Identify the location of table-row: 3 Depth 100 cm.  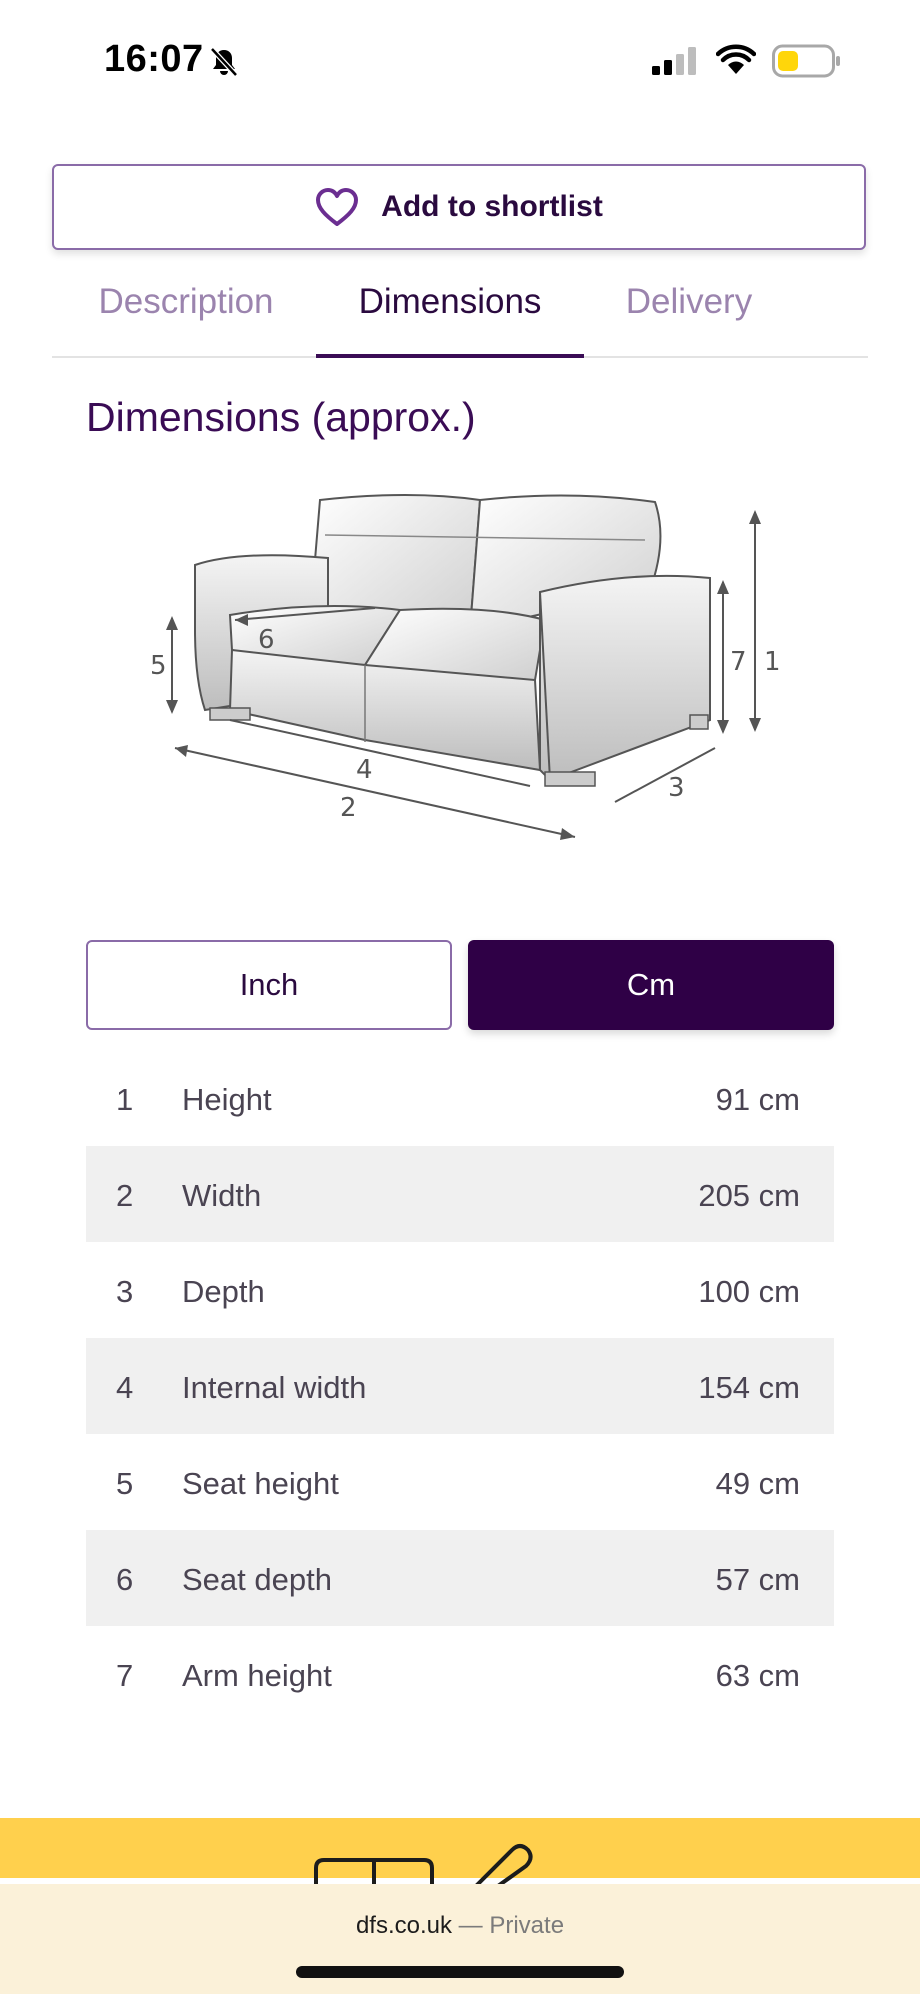
(460, 1290).